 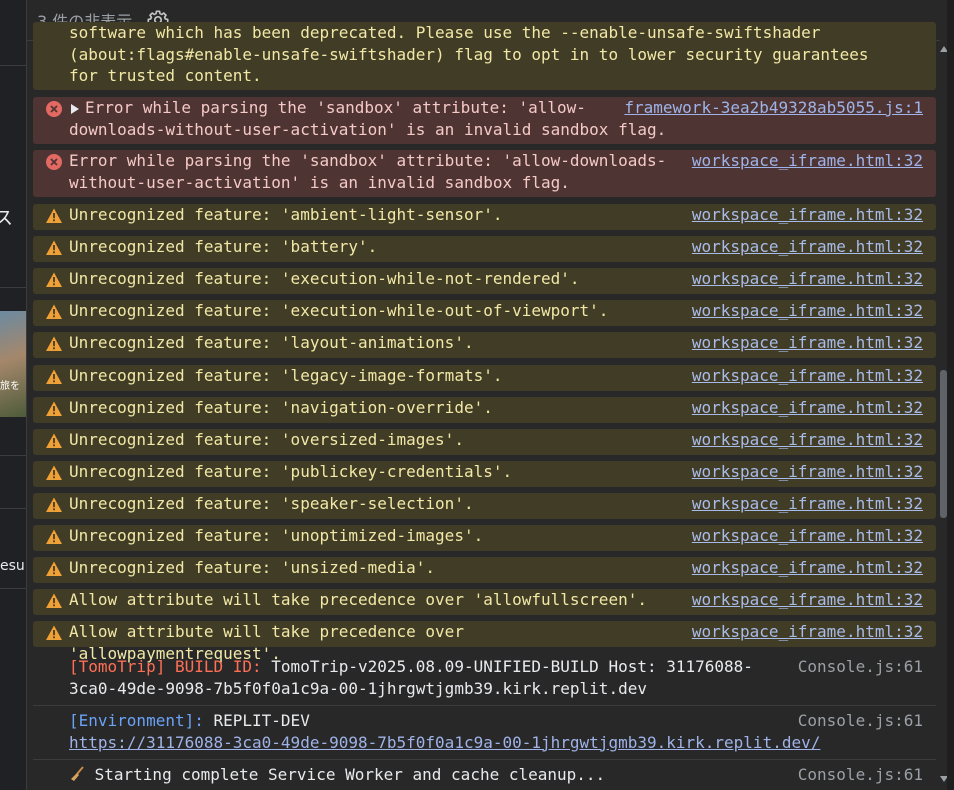 What do you see at coordinates (943, 779) in the screenshot?
I see `scroll-down-arrow-icon` at bounding box center [943, 779].